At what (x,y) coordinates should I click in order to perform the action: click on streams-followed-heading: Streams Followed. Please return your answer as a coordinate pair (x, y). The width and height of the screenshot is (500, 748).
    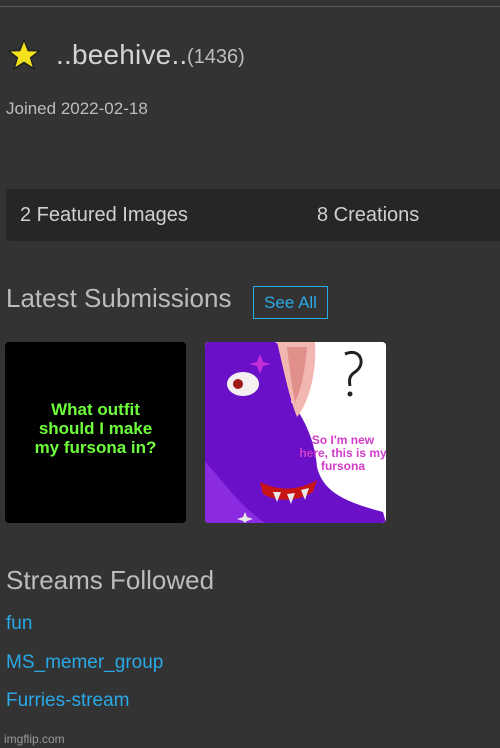
    Looking at the image, I should click on (110, 580).